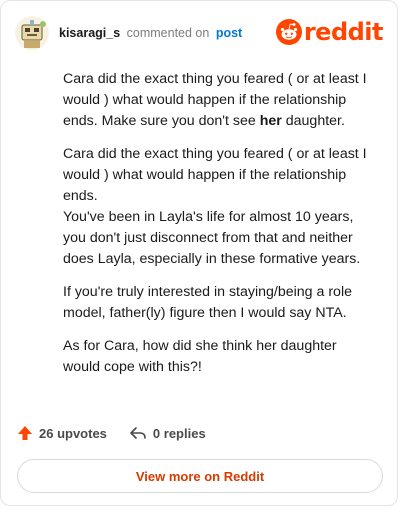 The width and height of the screenshot is (400, 508). Describe the element at coordinates (270, 121) in the screenshot. I see `bold-text: her` at that location.